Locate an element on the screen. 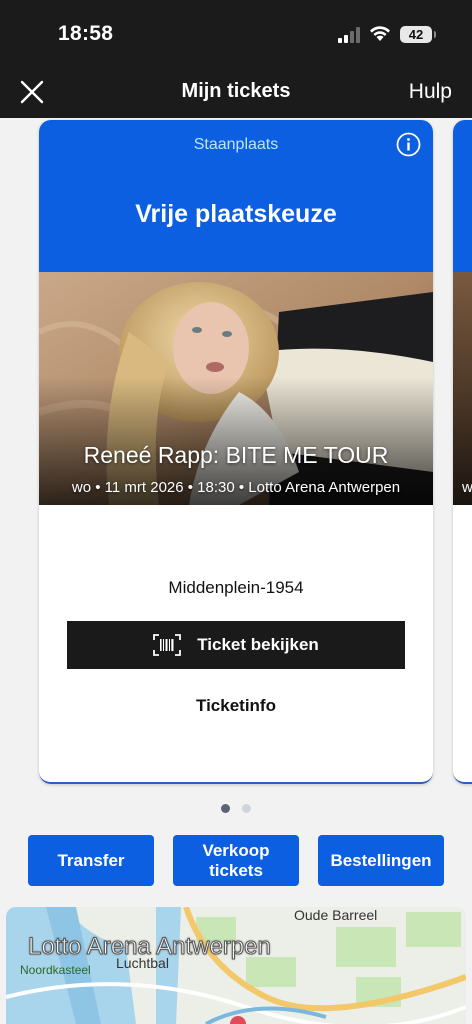 This screenshot has height=1024, width=472. wifi-icon is located at coordinates (380, 33).